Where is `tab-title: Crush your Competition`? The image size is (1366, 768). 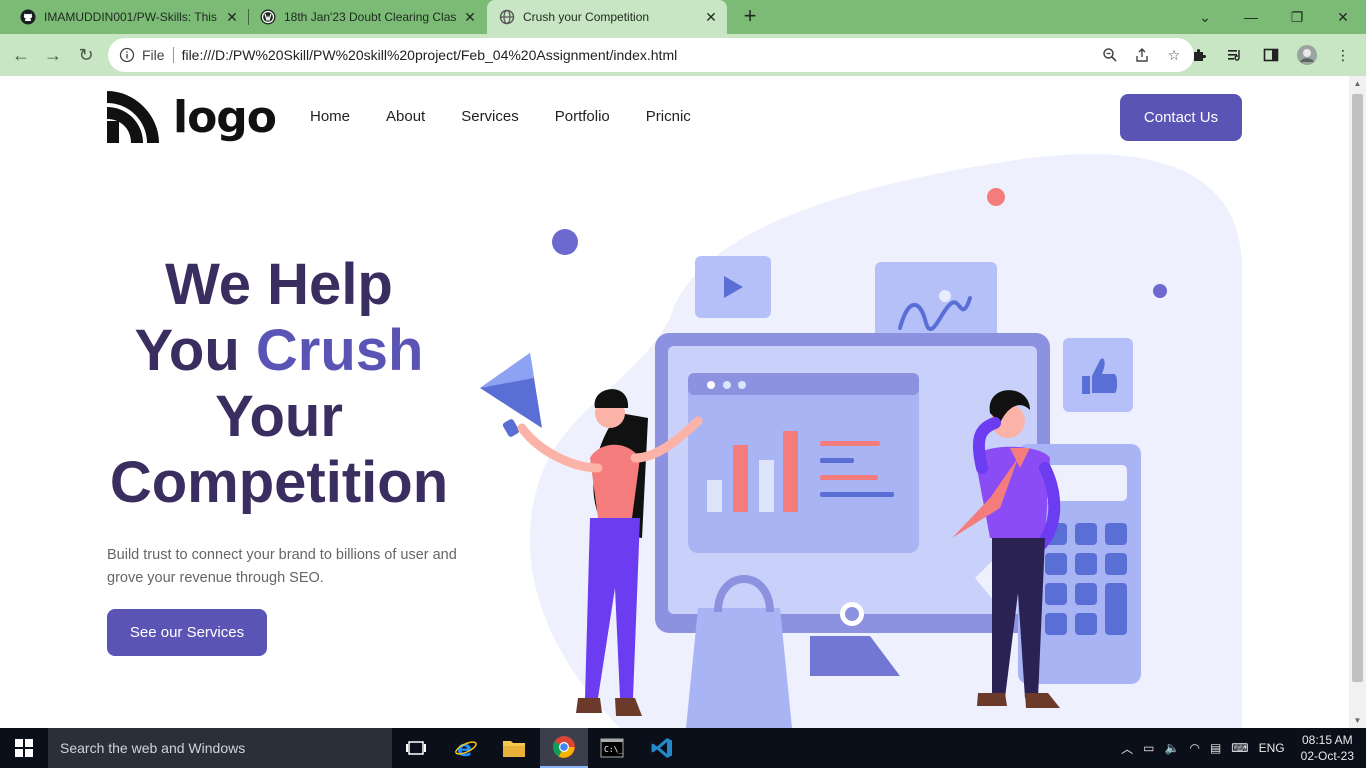 tab-title: Crush your Competition is located at coordinates (586, 17).